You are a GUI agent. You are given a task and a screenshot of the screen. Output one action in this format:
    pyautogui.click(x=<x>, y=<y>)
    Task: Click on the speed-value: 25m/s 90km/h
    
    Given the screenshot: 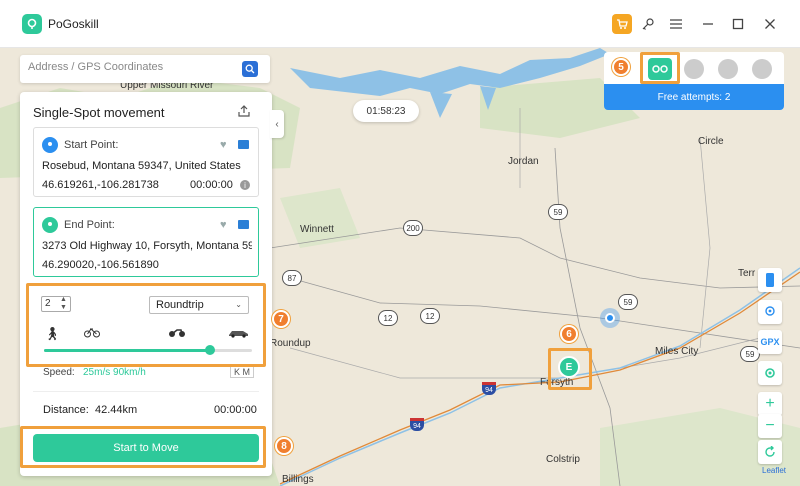 What is the action you would take?
    pyautogui.click(x=114, y=372)
    